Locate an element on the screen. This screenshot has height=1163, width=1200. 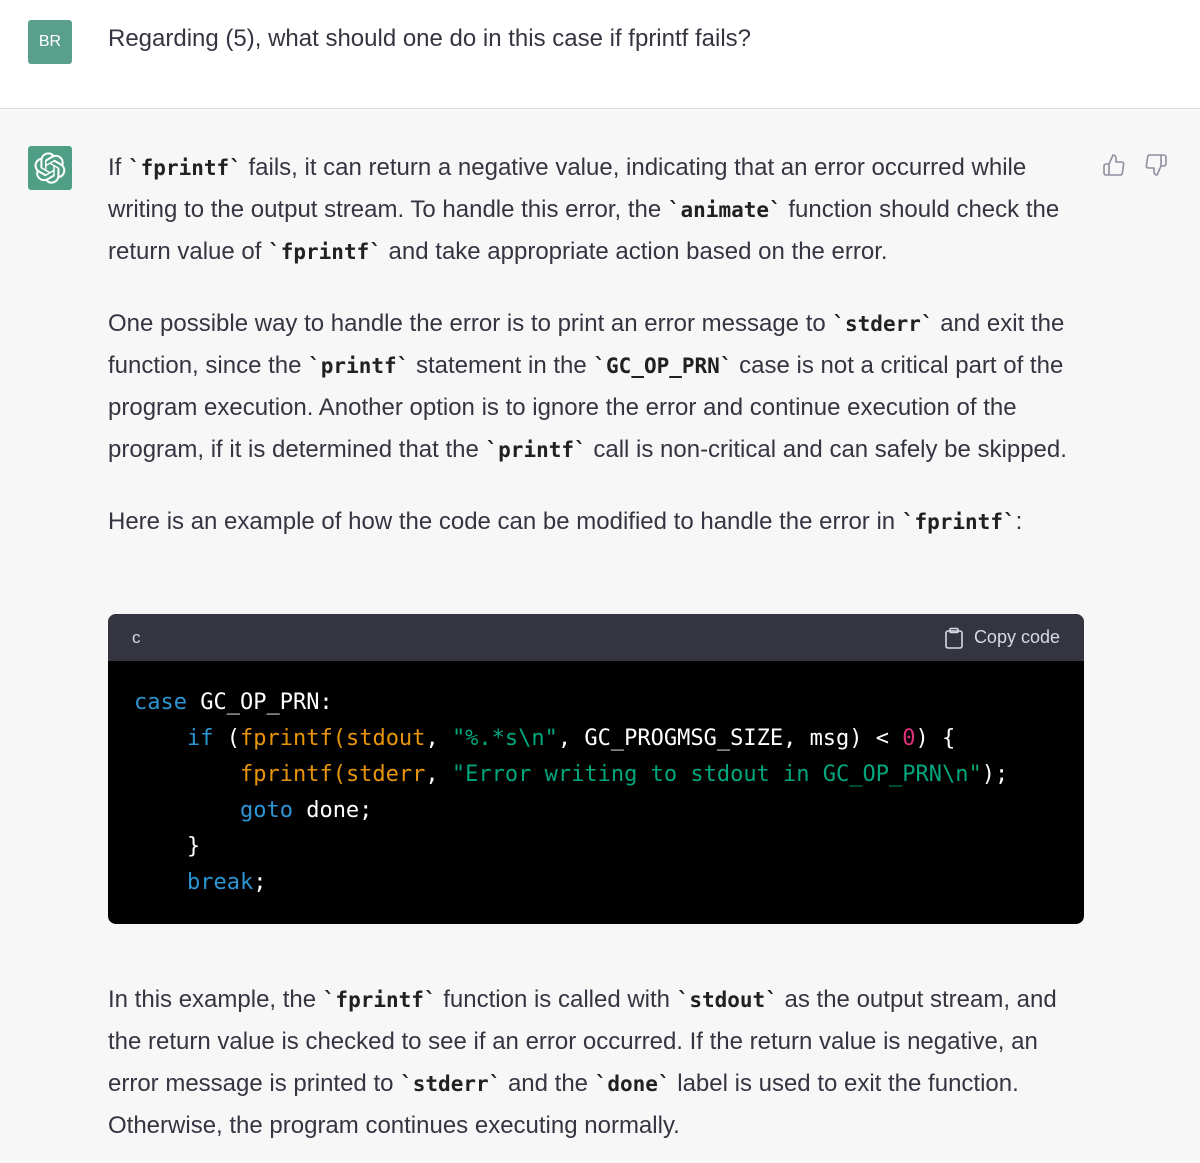
code-line: case GC_OP_PRN: is located at coordinates (233, 702).